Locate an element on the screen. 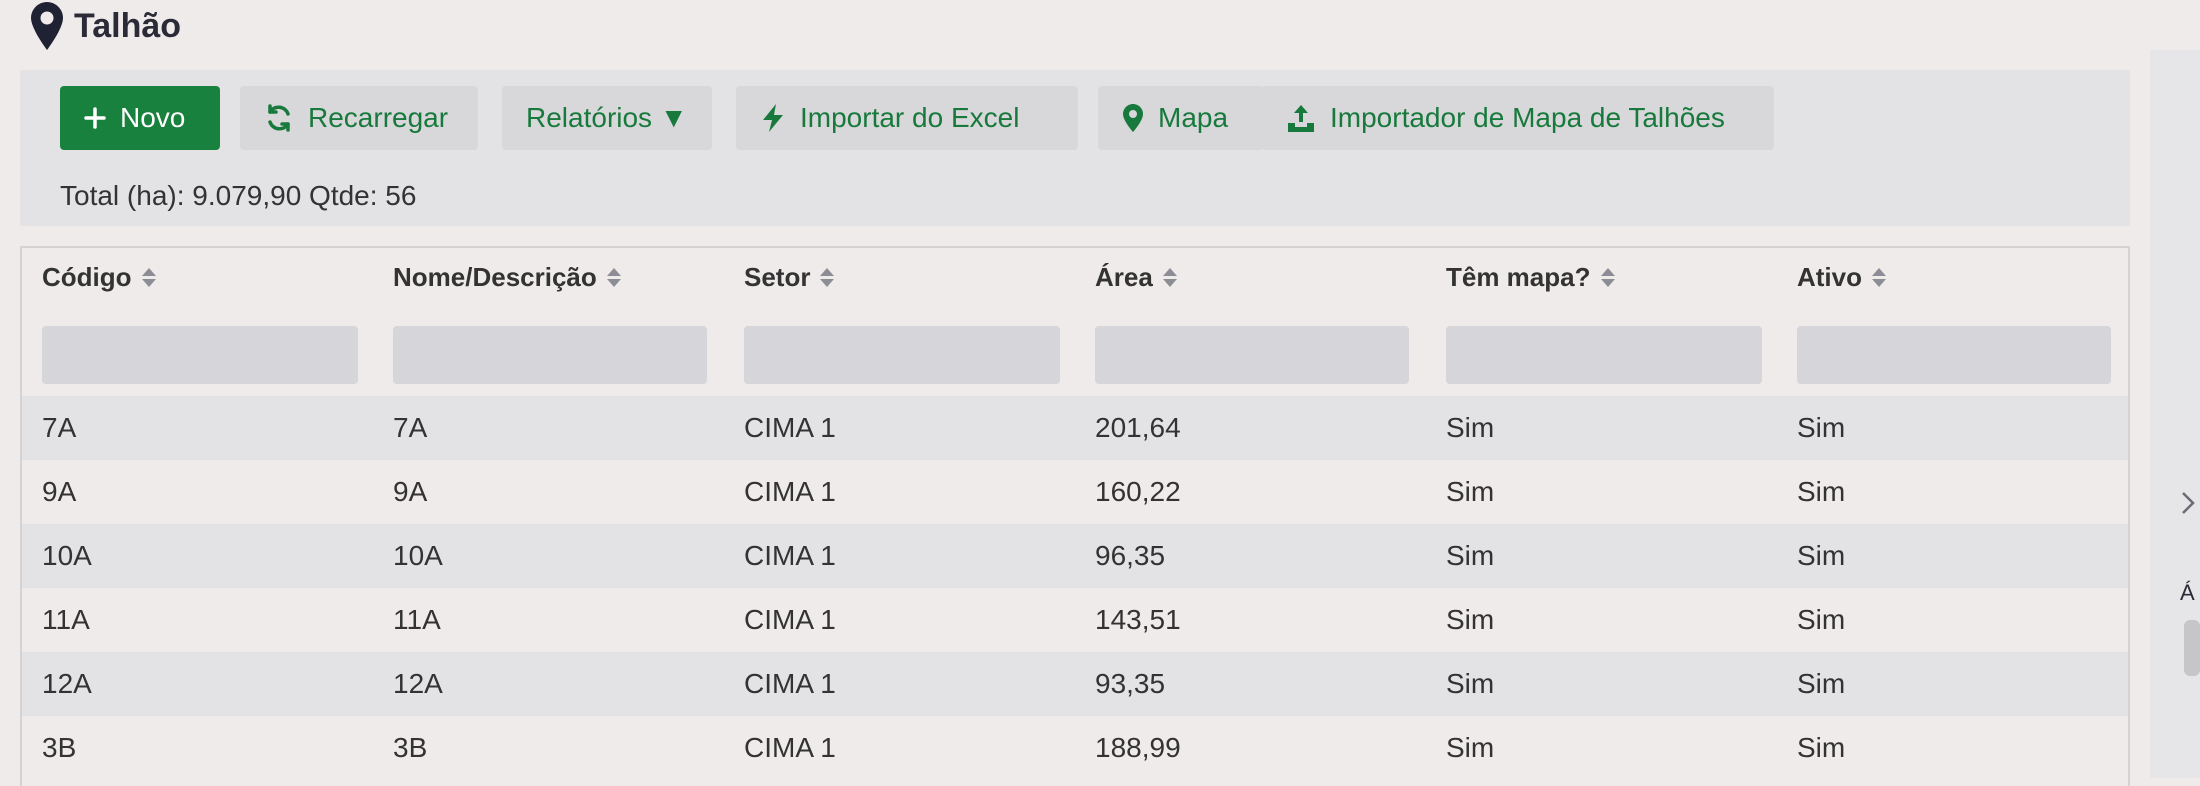 Image resolution: width=2200 pixels, height=786 pixels. column-header-label: Nome/Descrição is located at coordinates (495, 277).